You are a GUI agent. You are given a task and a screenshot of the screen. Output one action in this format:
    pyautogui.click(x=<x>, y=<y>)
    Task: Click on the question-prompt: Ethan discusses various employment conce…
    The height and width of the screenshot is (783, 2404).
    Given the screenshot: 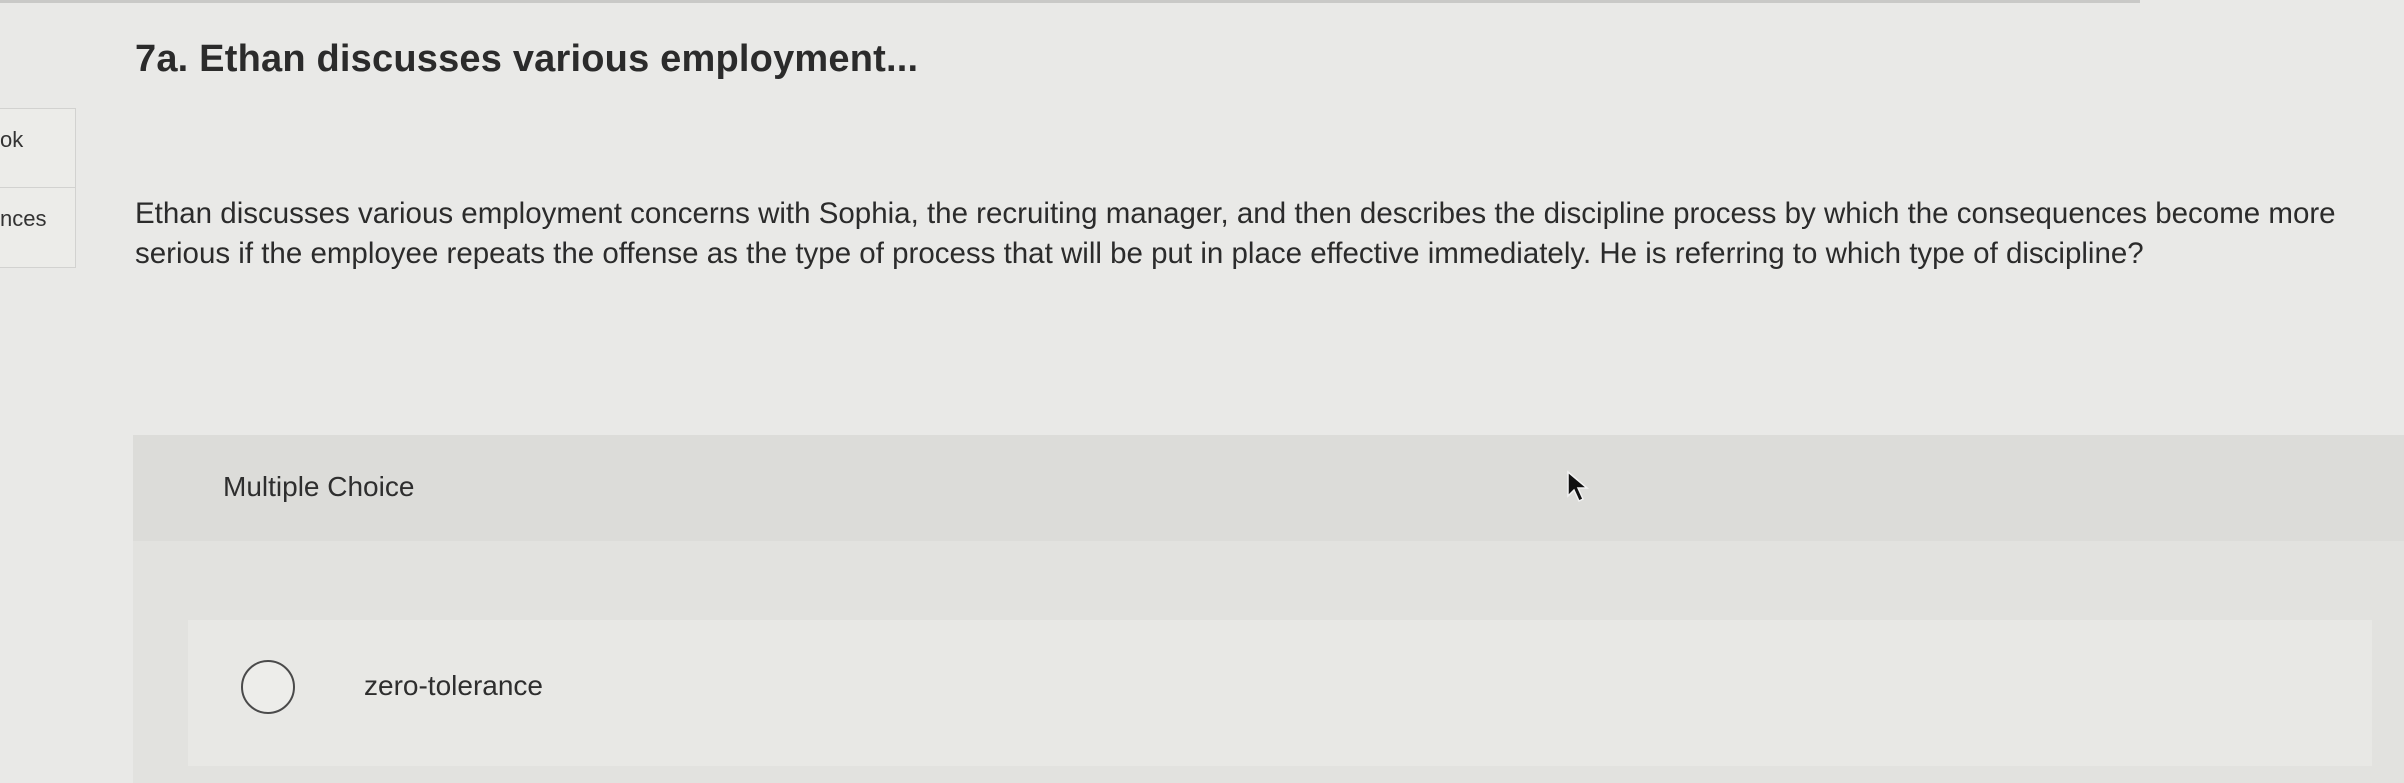 What is the action you would take?
    pyautogui.click(x=1235, y=233)
    